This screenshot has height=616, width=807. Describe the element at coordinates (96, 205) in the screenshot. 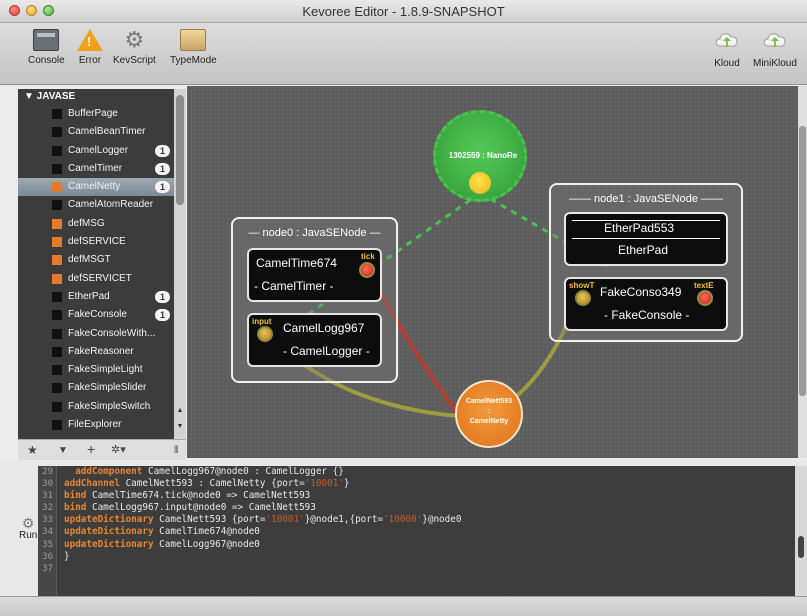

I see `sidebar-item: CamelAtomReader` at that location.